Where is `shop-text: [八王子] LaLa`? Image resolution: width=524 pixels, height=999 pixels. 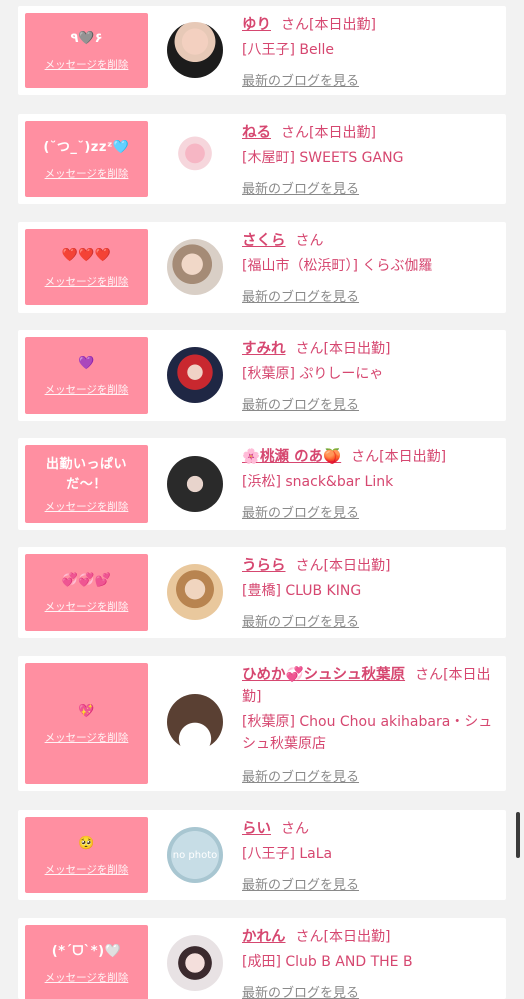
shop-text: [八王子] LaLa is located at coordinates (287, 854).